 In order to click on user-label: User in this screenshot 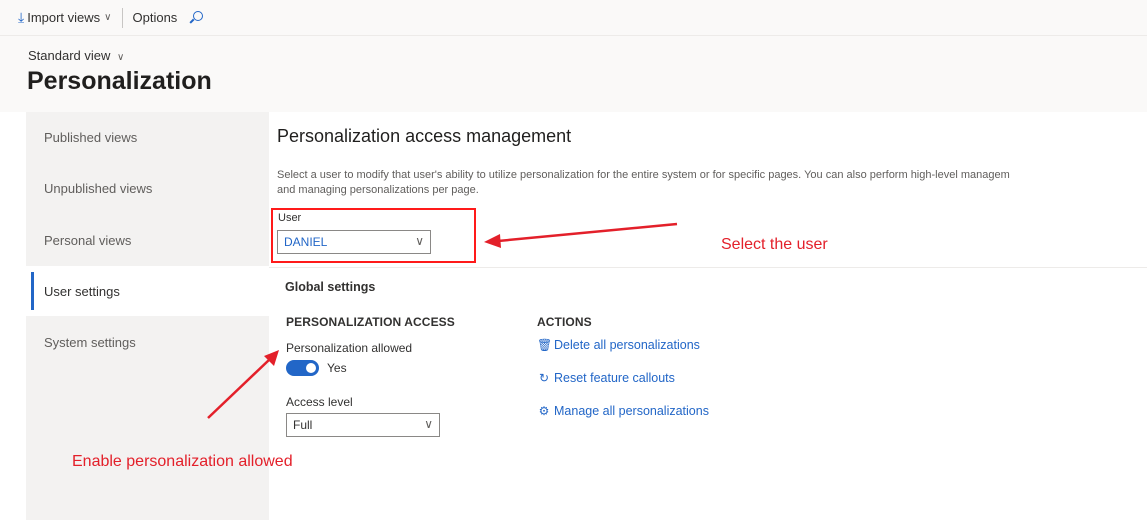, I will do `click(290, 218)`.